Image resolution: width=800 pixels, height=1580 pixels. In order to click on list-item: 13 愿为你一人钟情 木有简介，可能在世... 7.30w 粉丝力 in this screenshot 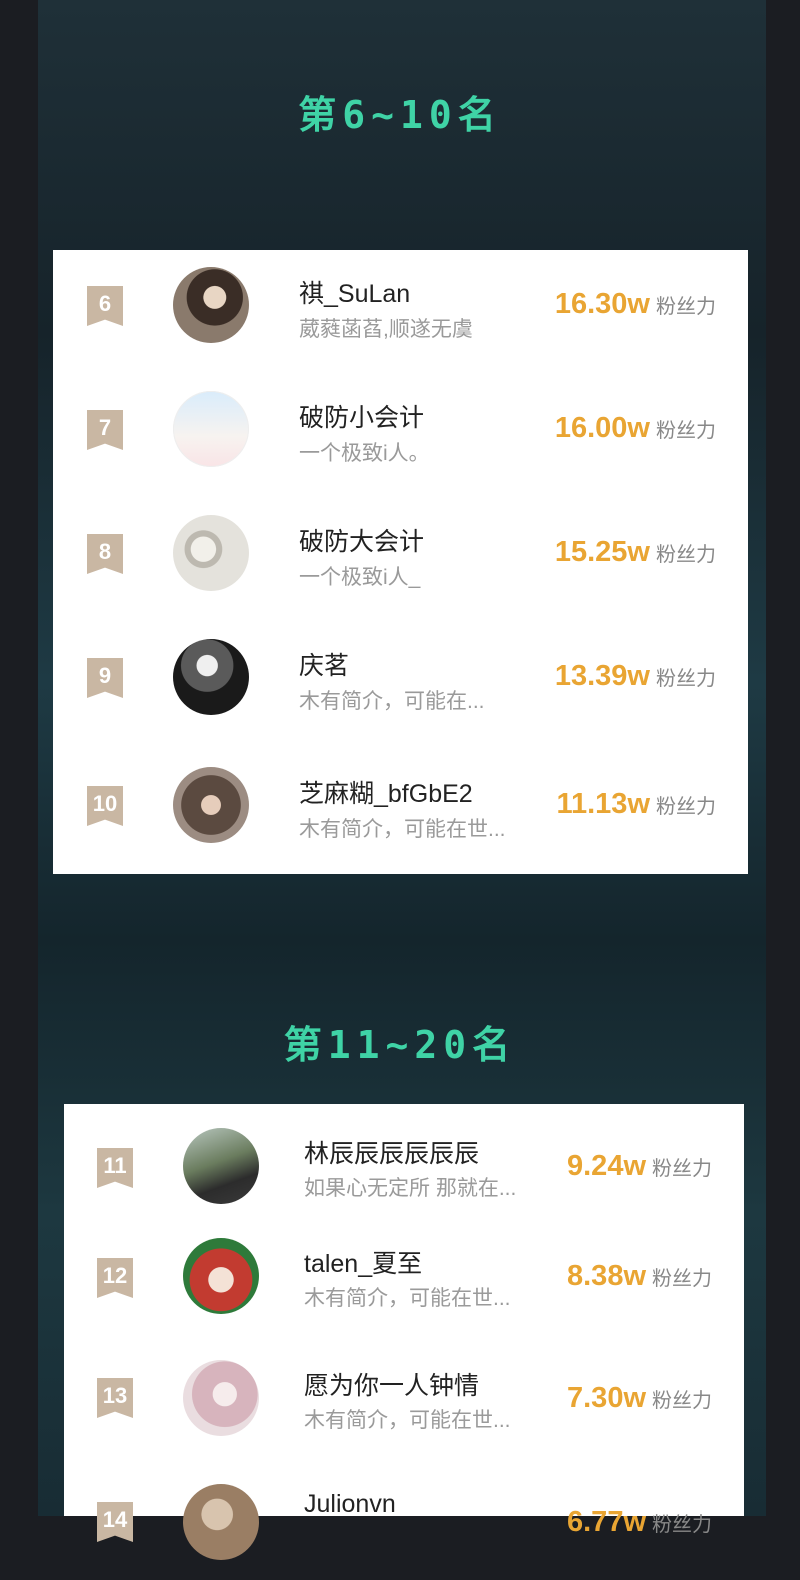, I will do `click(404, 1394)`.